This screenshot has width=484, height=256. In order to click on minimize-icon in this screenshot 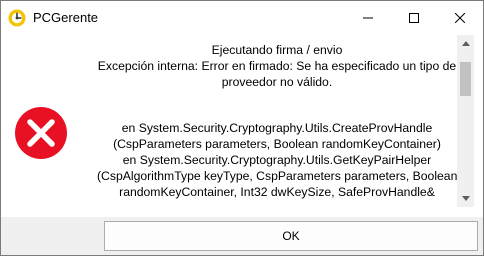, I will do `click(368, 18)`.